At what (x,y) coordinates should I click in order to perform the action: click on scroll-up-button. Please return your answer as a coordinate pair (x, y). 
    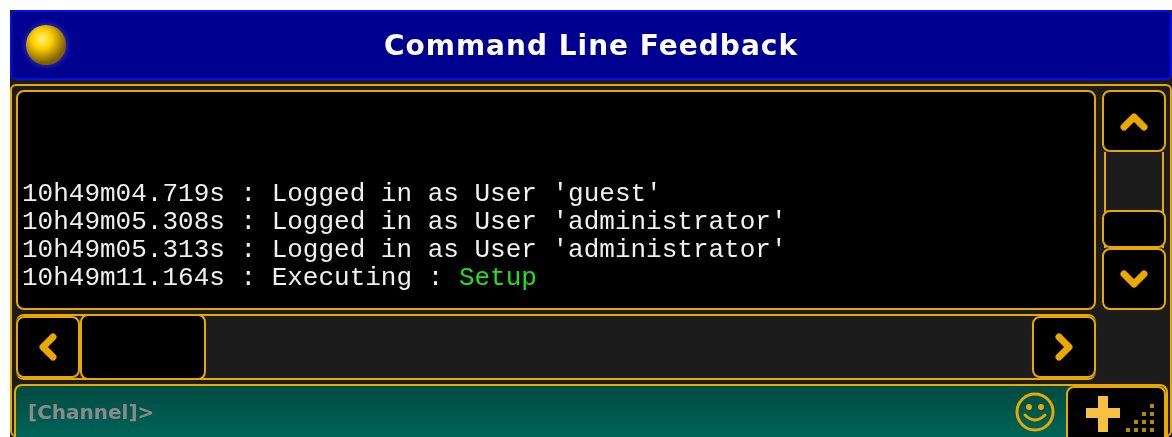
    Looking at the image, I should click on (1134, 121).